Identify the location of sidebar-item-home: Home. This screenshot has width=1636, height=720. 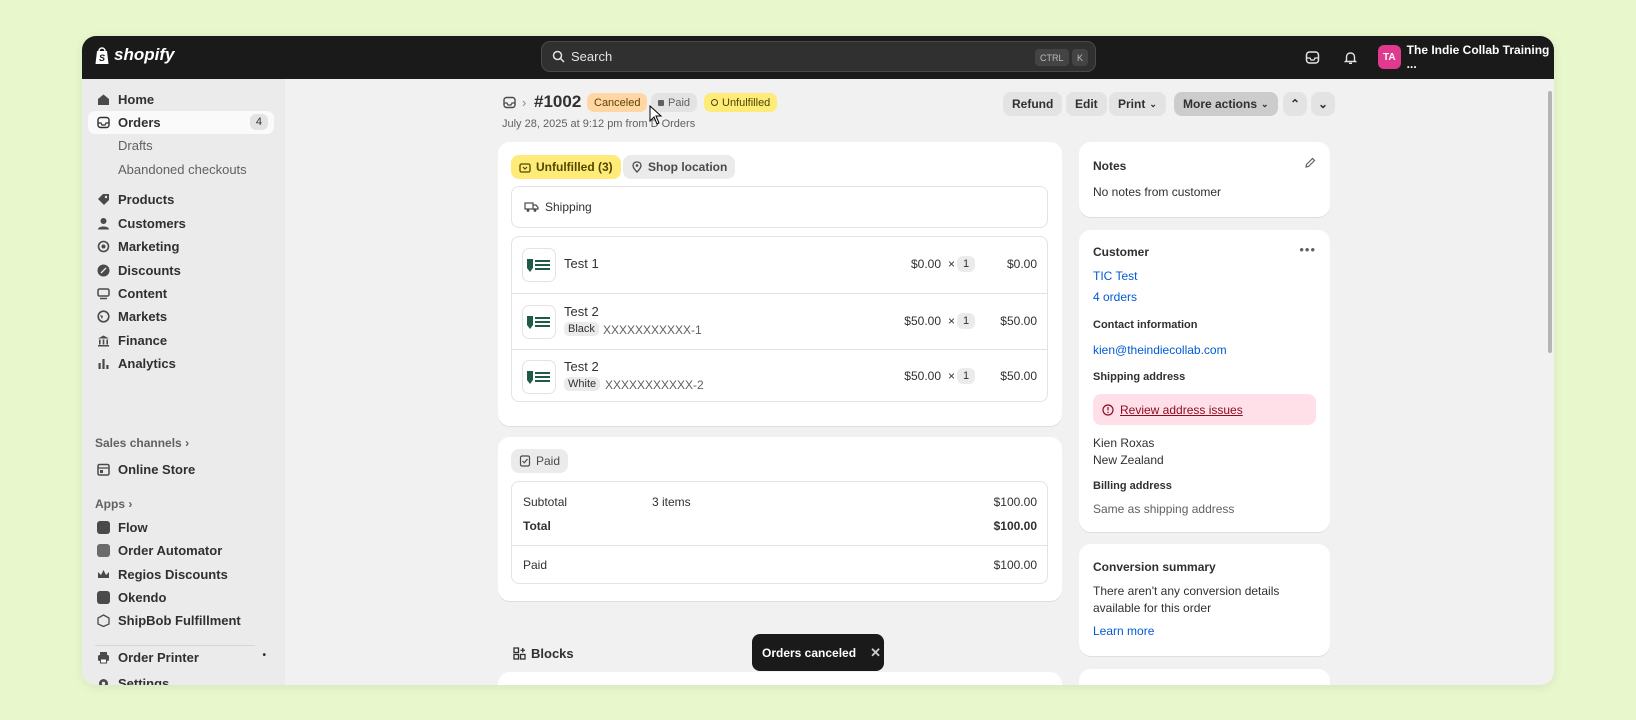
(181, 99).